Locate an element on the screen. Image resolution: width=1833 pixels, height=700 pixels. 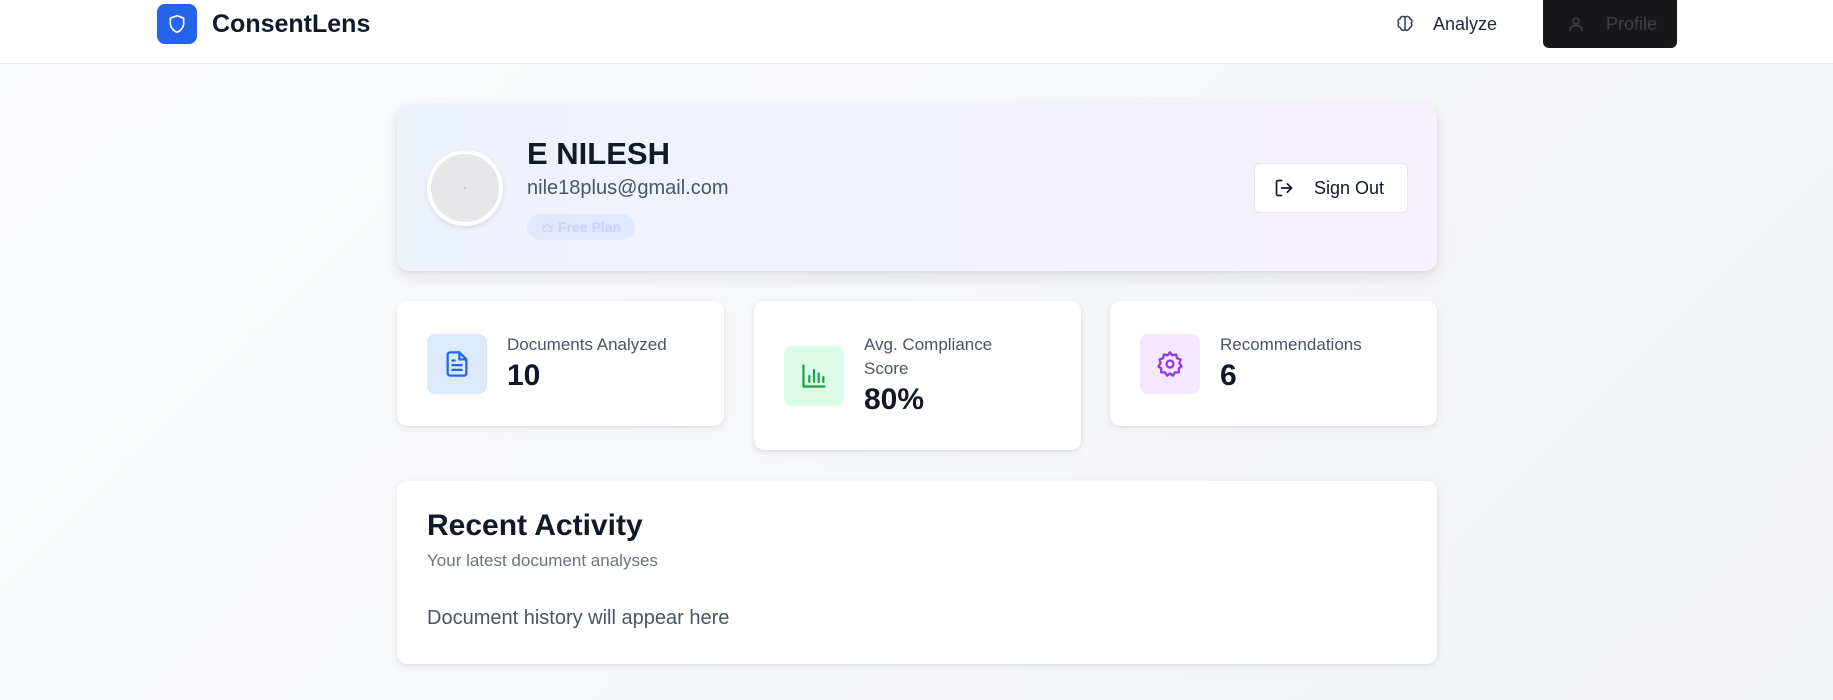
stat-card-compliance: Avg. Compliance Score 80% is located at coordinates (917, 375).